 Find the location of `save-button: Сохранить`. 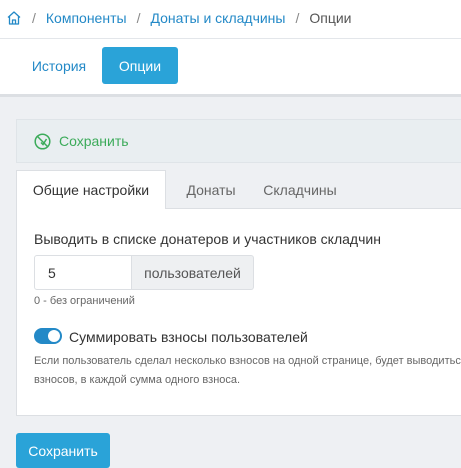

save-button: Сохранить is located at coordinates (63, 450).